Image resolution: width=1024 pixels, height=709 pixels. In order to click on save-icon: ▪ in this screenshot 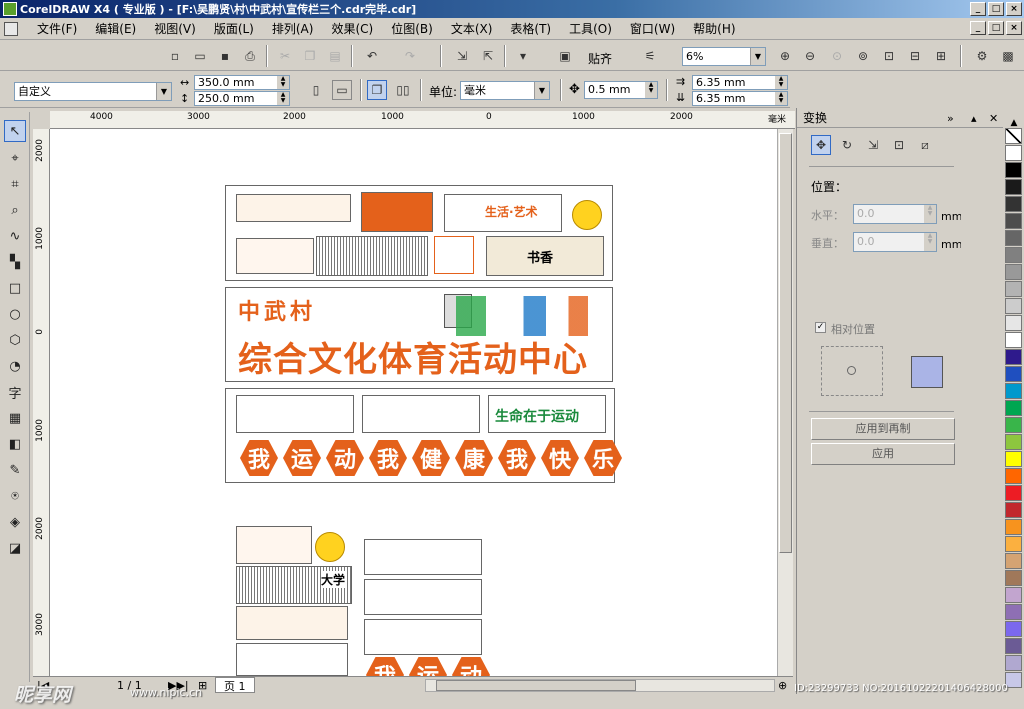, I will do `click(225, 56)`.